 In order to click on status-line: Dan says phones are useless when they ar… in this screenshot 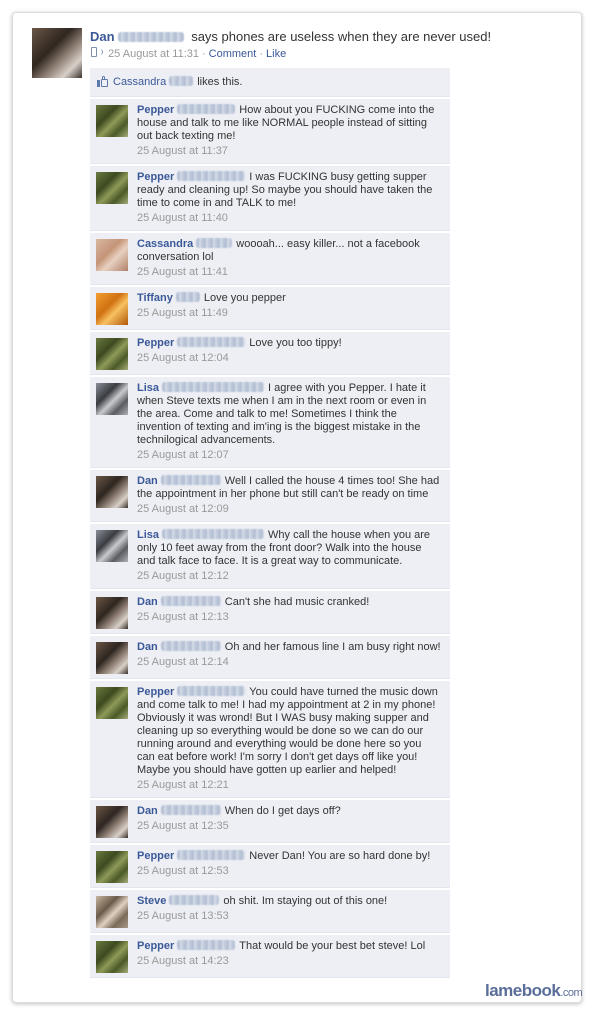, I will do `click(330, 36)`.